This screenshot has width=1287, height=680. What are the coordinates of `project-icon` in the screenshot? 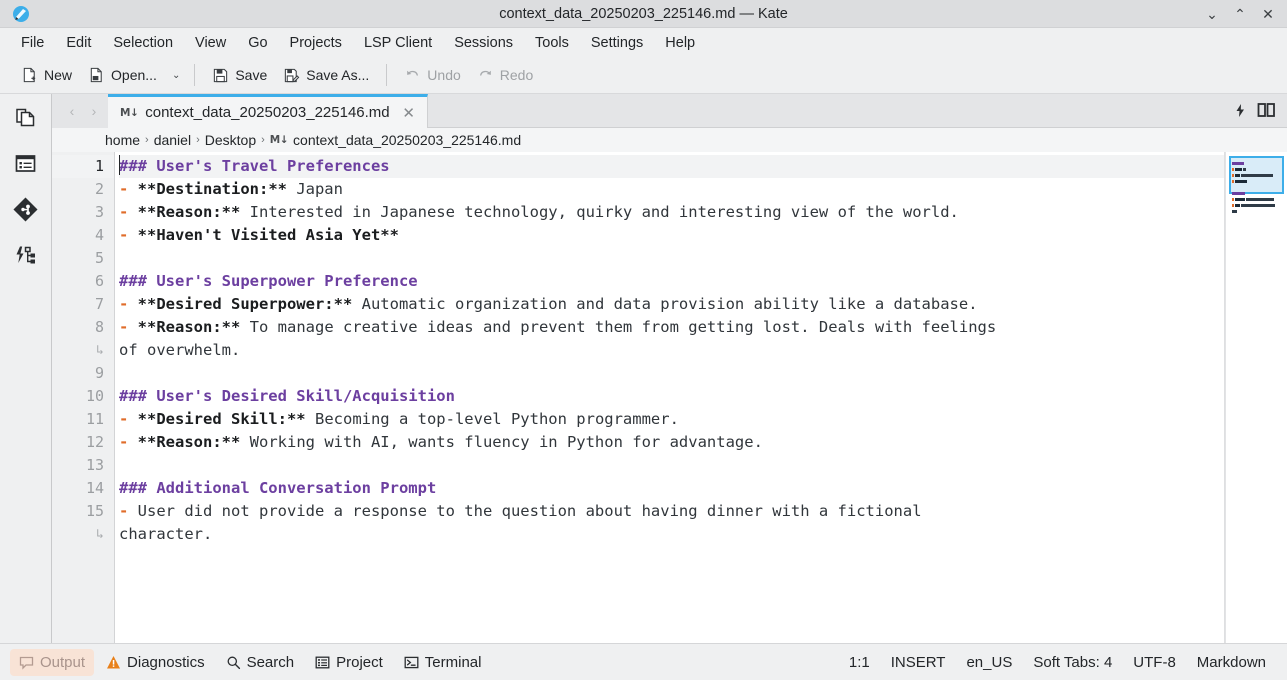 It's located at (322, 662).